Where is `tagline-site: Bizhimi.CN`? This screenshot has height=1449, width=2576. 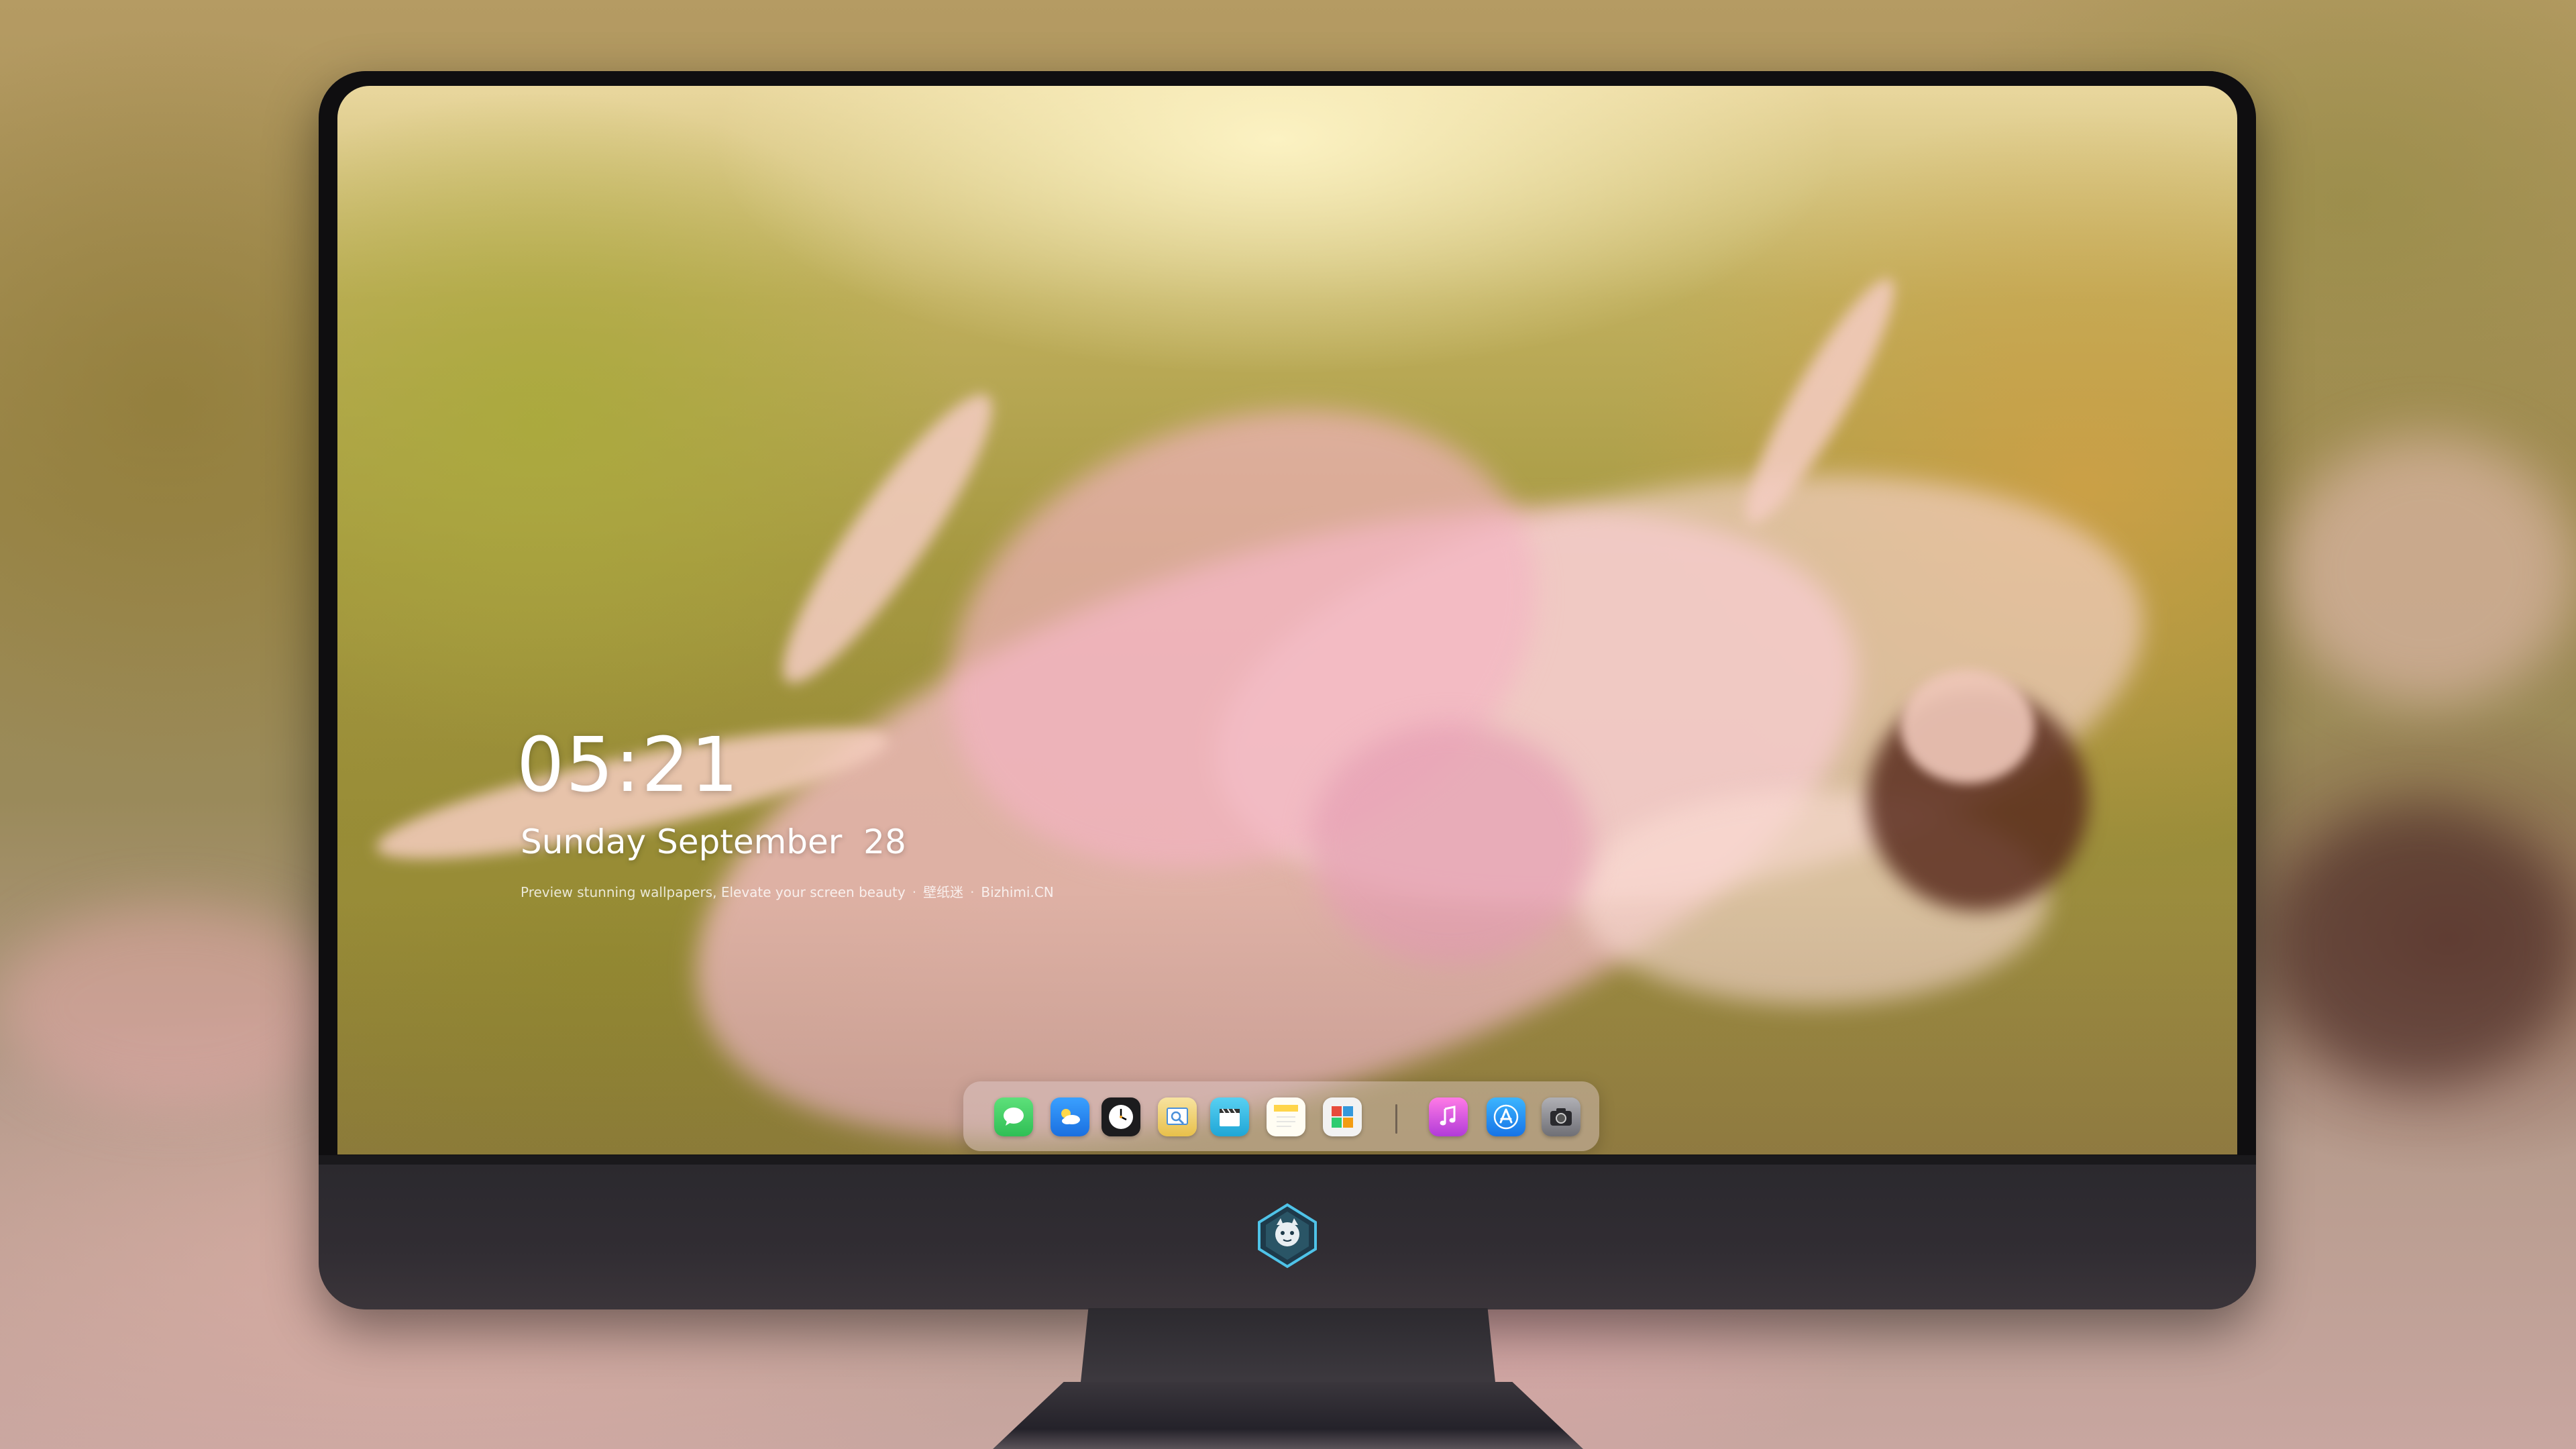
tagline-site: Bizhimi.CN is located at coordinates (1017, 892).